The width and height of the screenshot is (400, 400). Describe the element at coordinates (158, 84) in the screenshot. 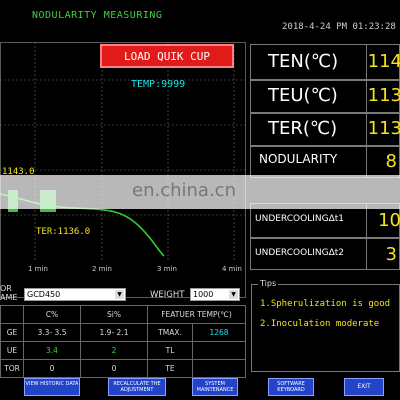

I see `temperature-readout: TEMP:9999` at that location.